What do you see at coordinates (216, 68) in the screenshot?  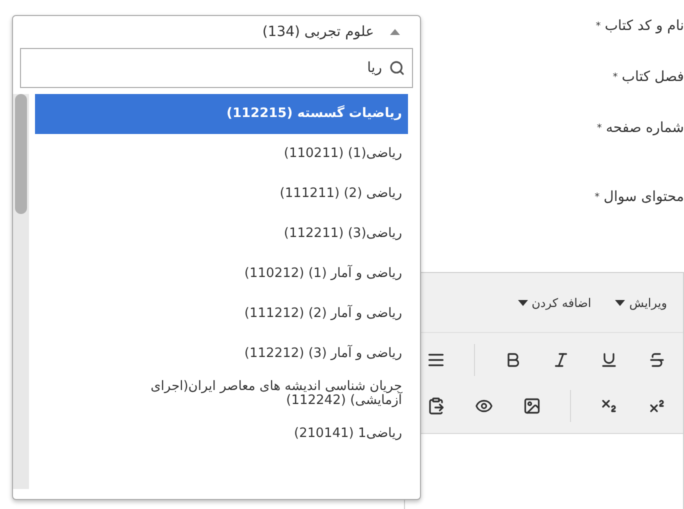 I see `search-field: ریا` at bounding box center [216, 68].